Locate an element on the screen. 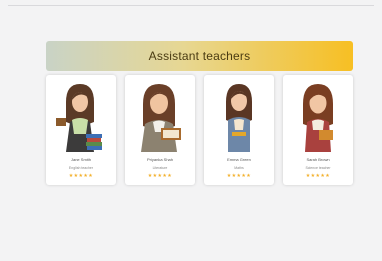 The image size is (382, 261). teacher-subject: English teacher is located at coordinates (81, 168).